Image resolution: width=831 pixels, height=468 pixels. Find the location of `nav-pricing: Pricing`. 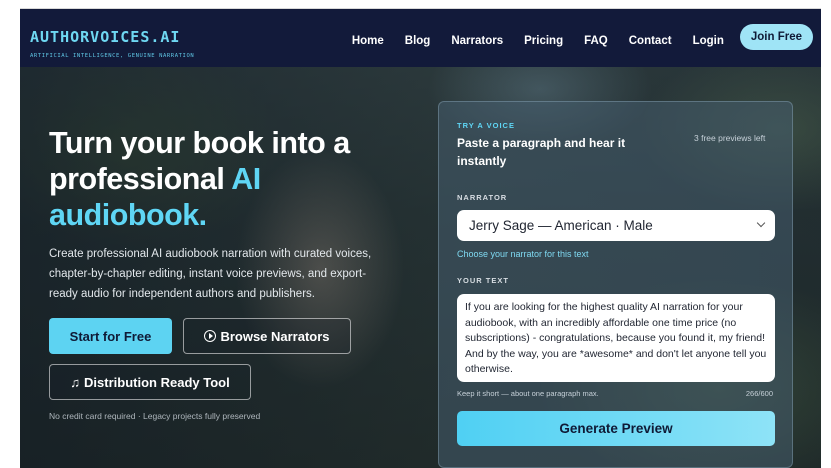

nav-pricing: Pricing is located at coordinates (543, 41).